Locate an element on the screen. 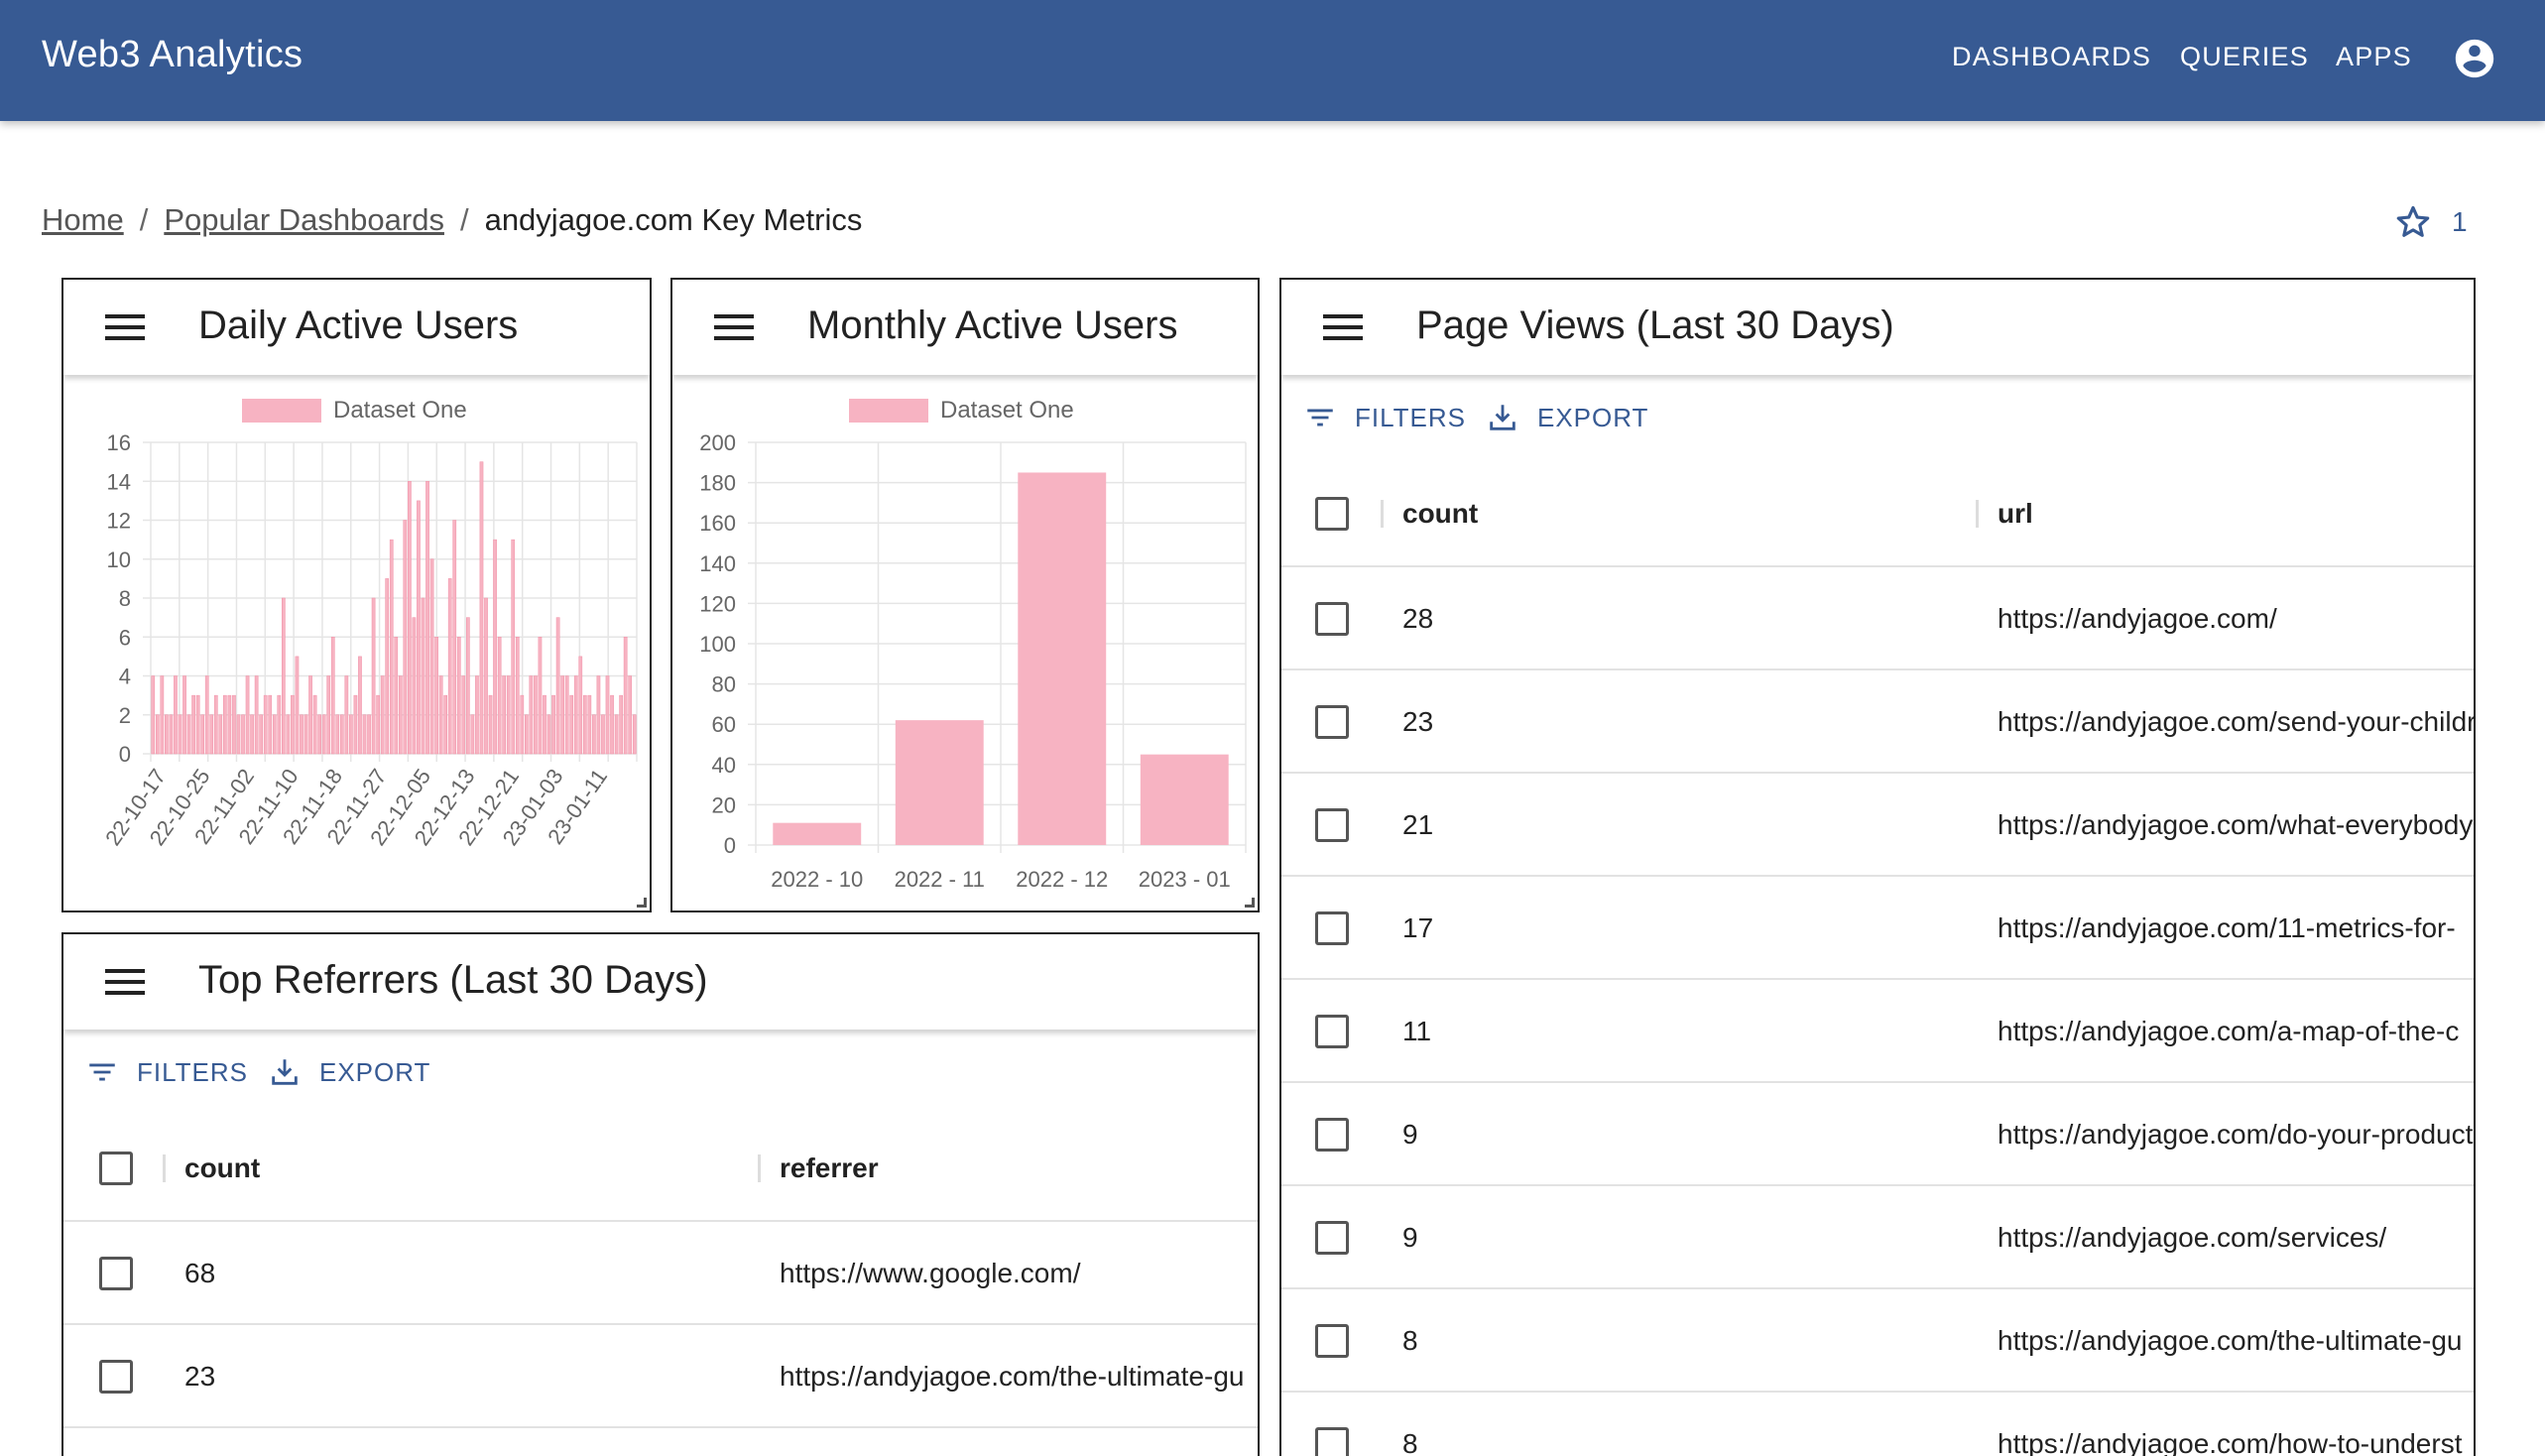  breadcrumb-home: Home is located at coordinates (83, 219).